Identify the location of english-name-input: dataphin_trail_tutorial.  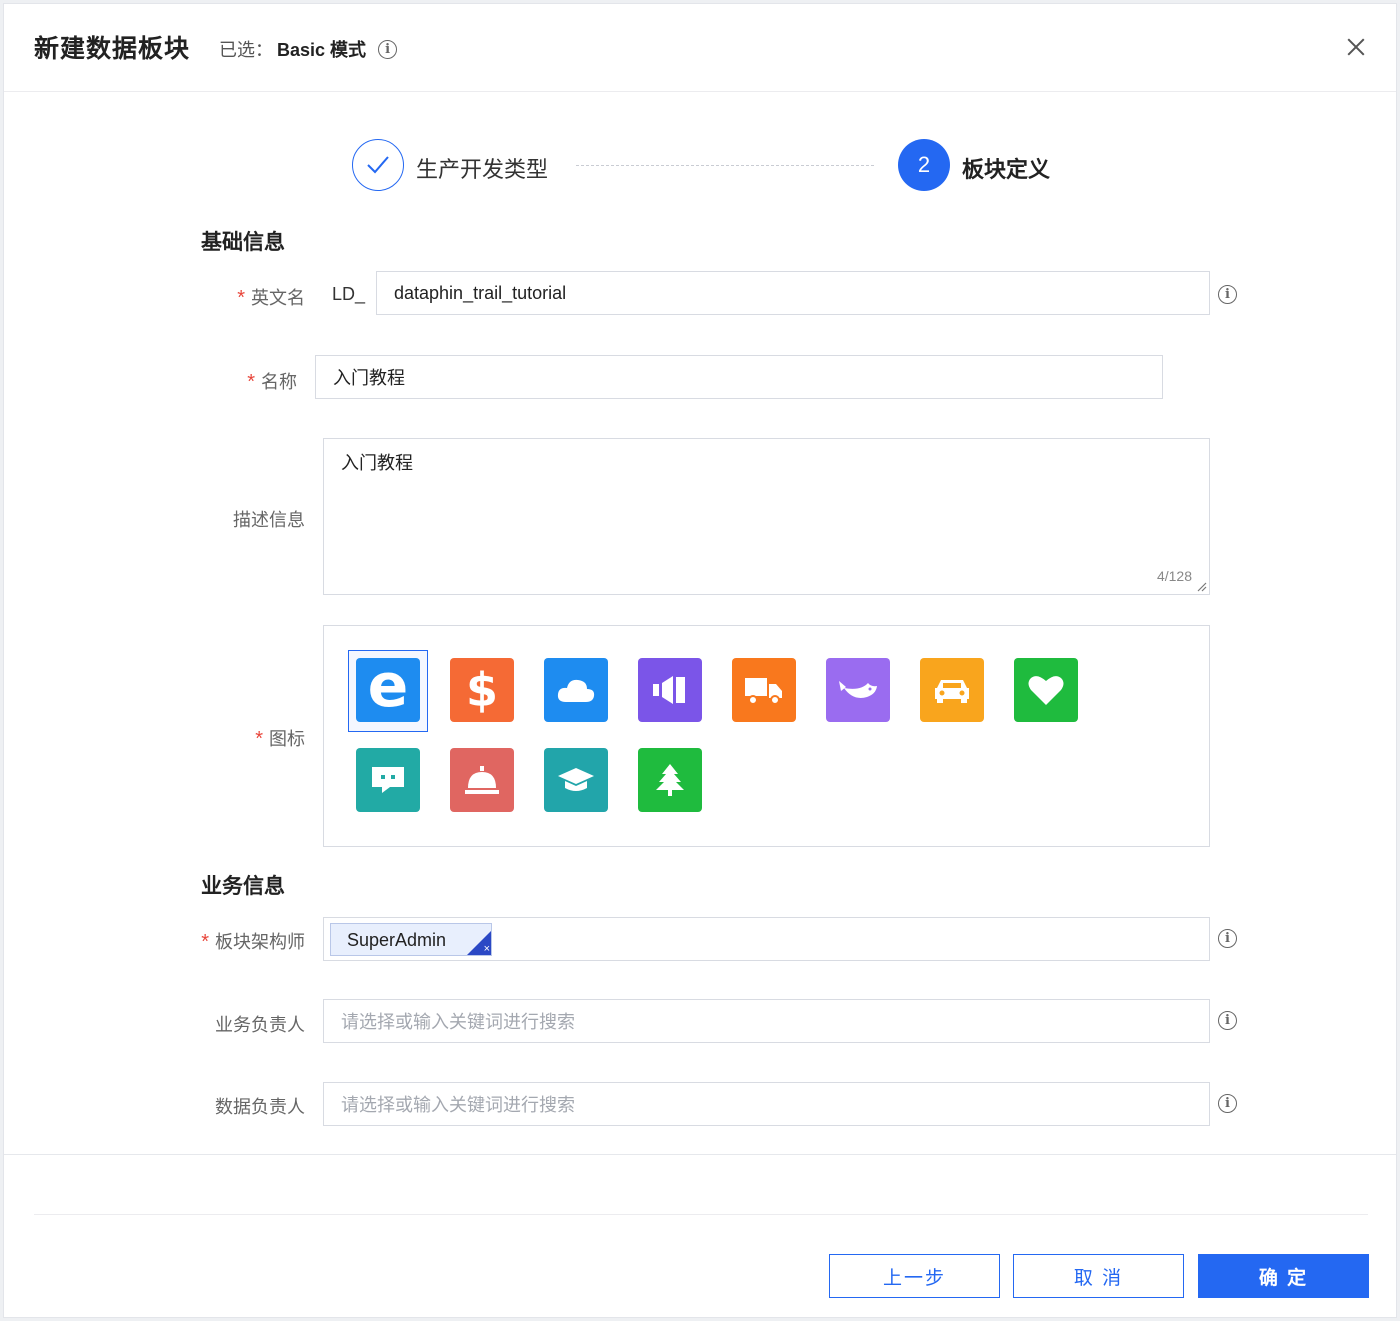
(793, 293).